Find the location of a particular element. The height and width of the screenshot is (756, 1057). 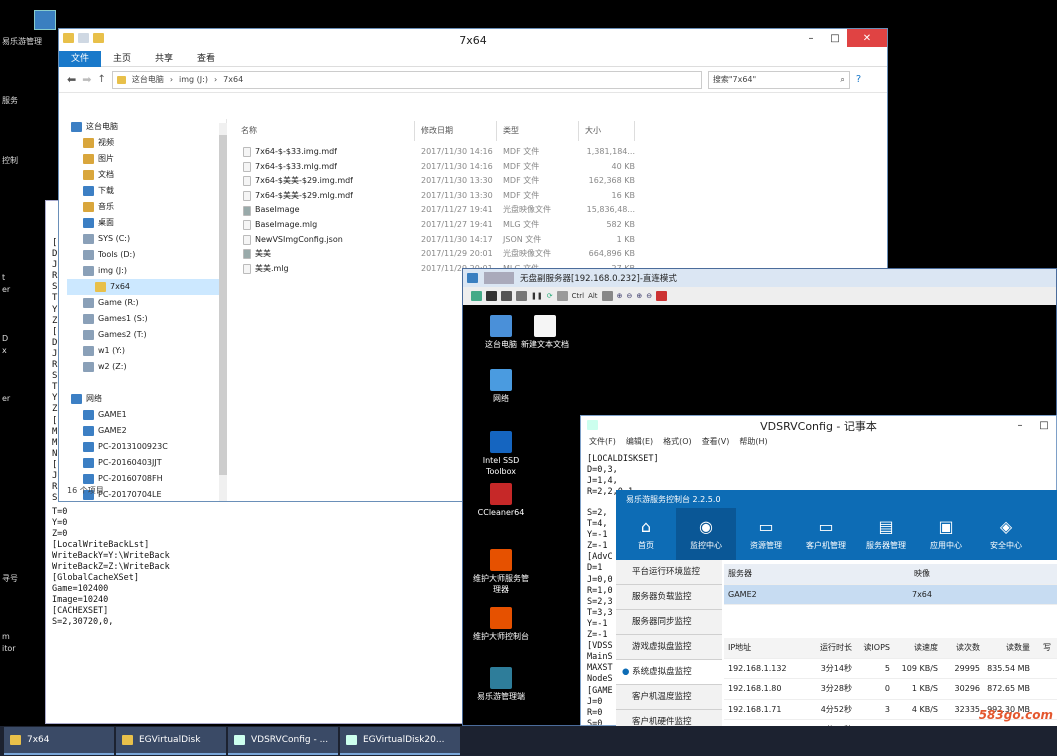

refresh-icon: ⟳ is located at coordinates (550, 296).